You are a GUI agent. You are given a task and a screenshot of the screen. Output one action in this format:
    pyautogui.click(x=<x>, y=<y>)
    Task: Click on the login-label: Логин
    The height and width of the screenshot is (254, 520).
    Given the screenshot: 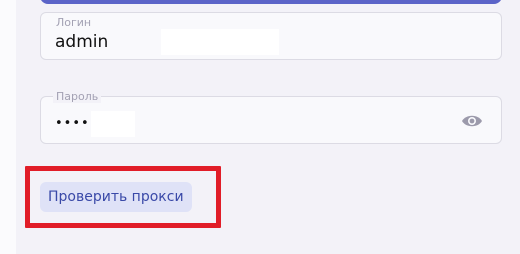 What is the action you would take?
    pyautogui.click(x=74, y=22)
    